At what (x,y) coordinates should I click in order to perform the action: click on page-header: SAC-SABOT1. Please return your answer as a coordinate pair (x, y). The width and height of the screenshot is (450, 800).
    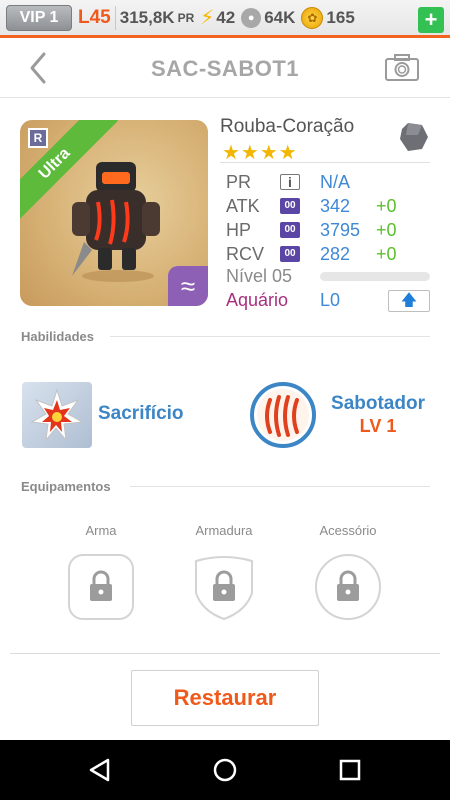
    Looking at the image, I should click on (225, 68).